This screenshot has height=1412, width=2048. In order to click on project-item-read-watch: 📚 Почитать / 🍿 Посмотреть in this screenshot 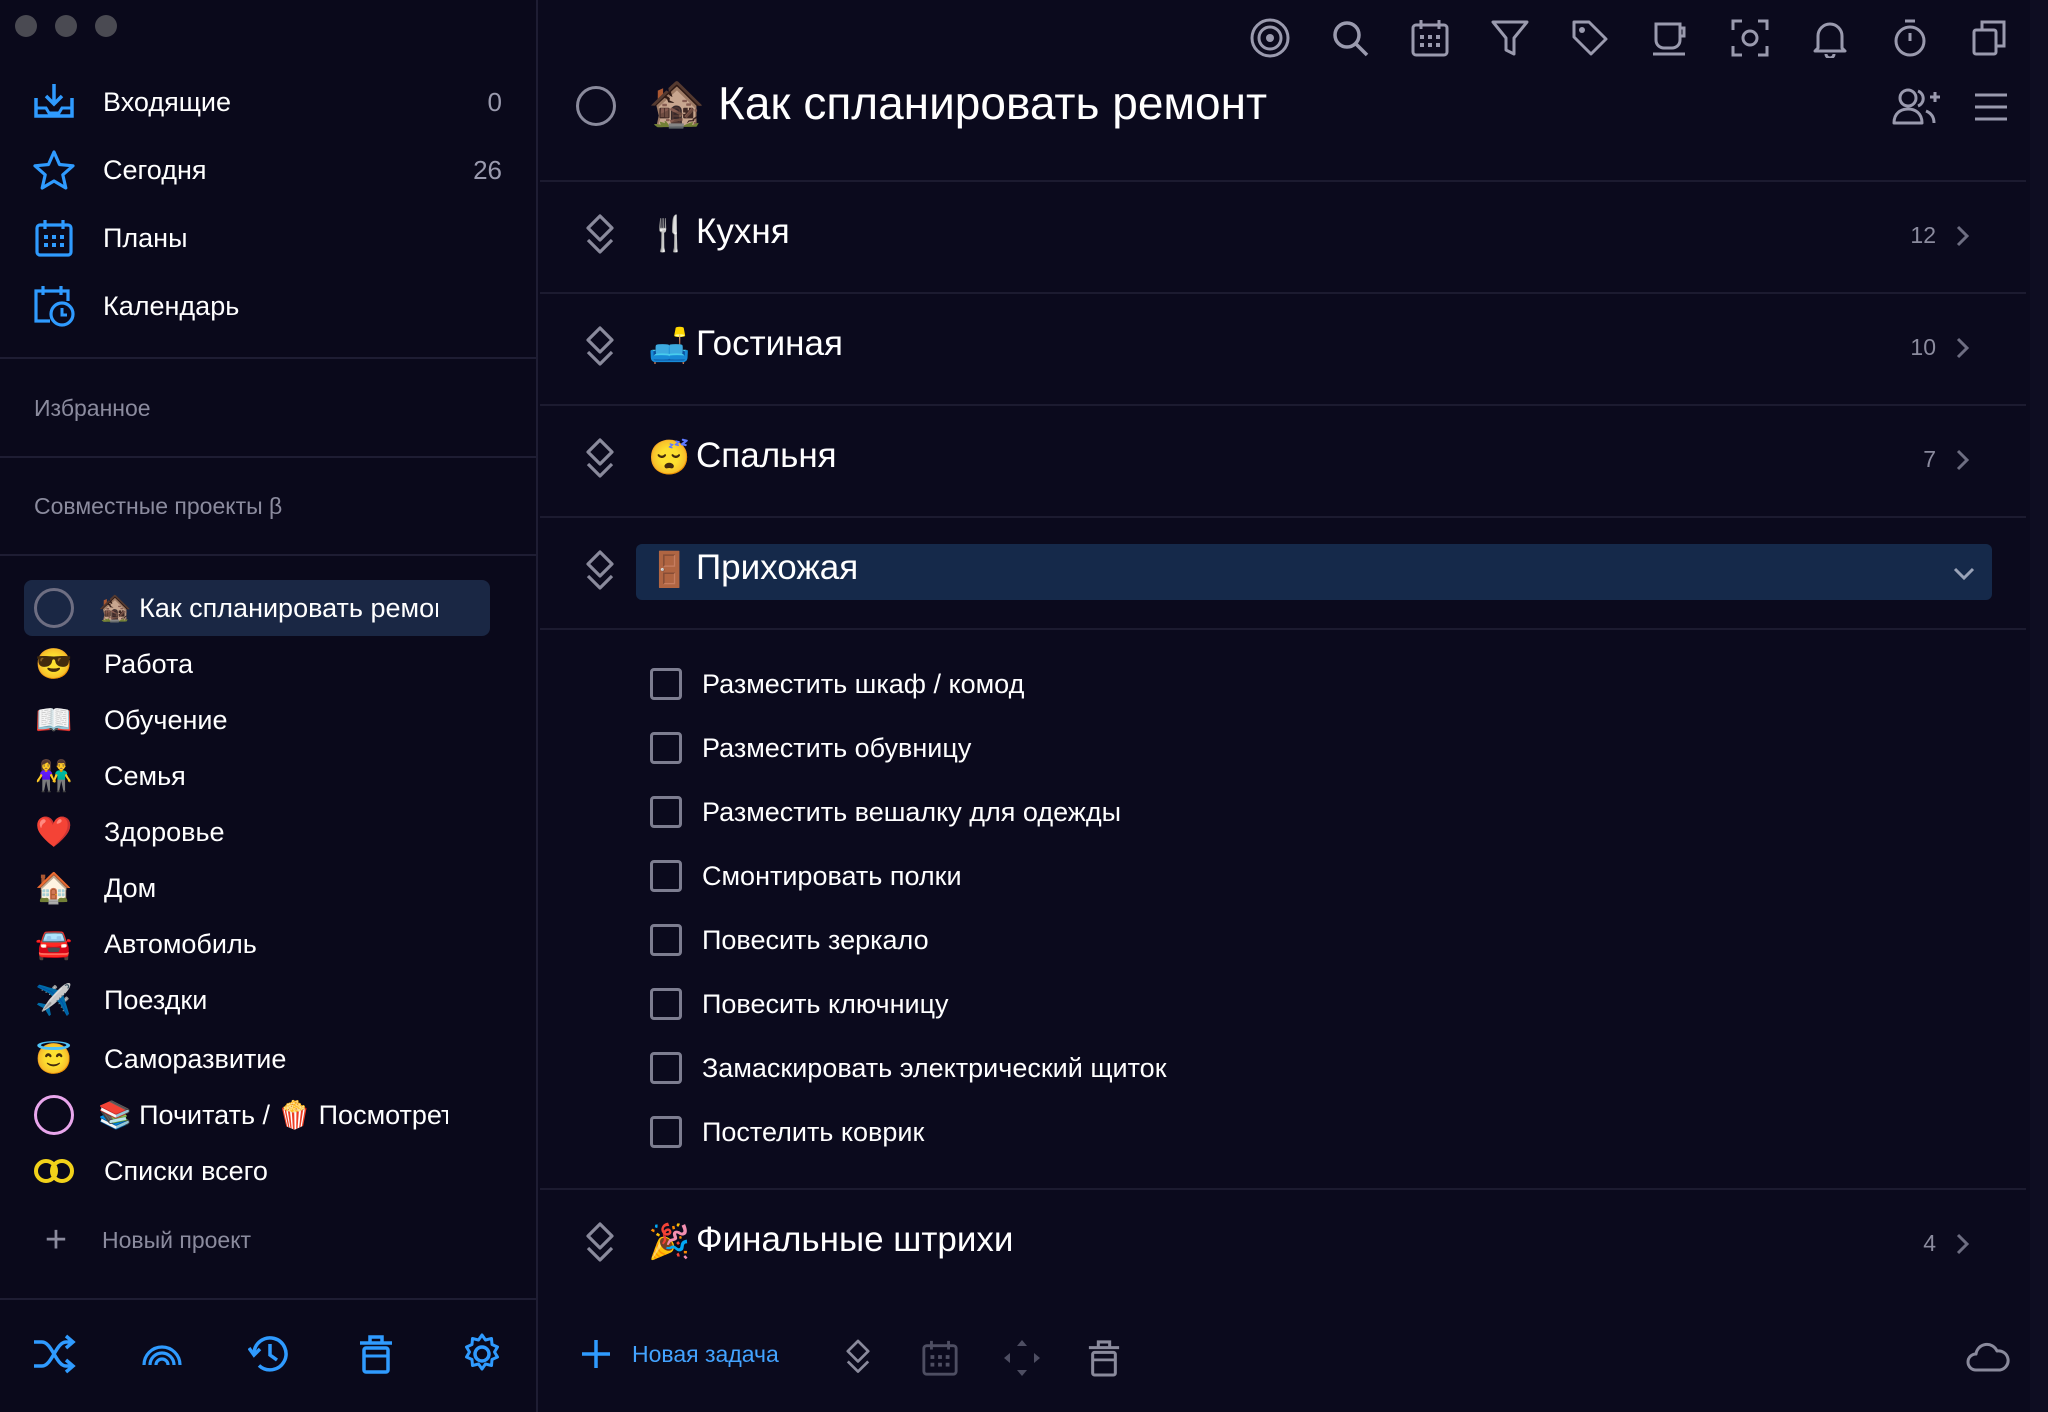, I will do `click(257, 1115)`.